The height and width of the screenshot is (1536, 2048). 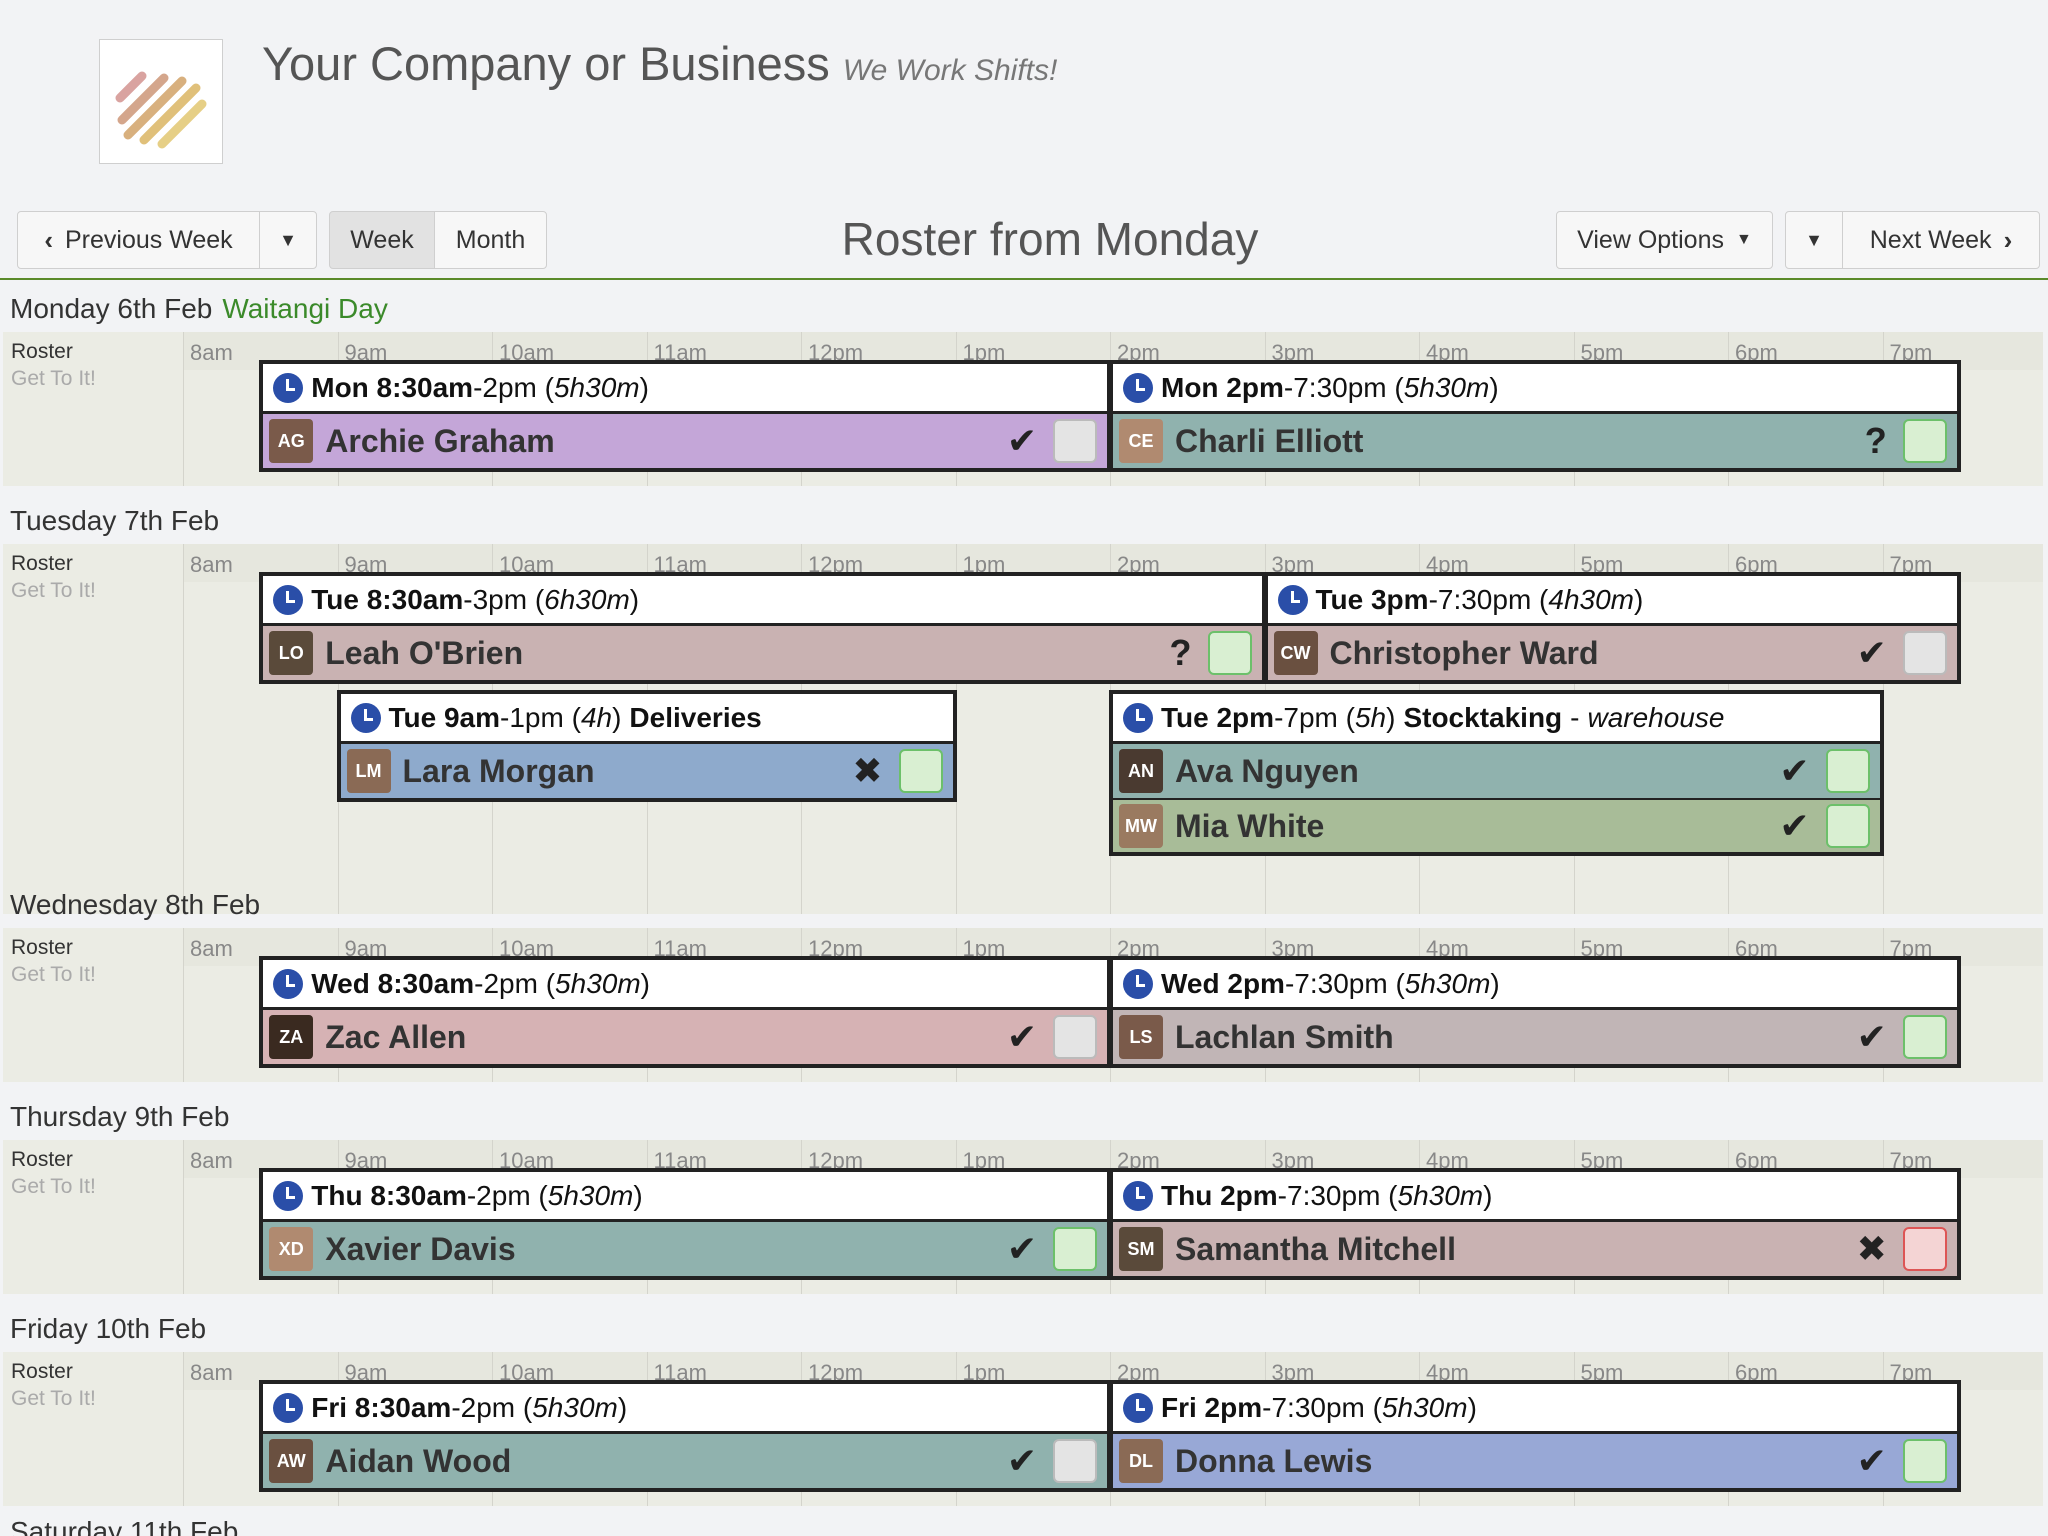 What do you see at coordinates (646, 771) in the screenshot?
I see `staff-row: LM Lara Morgan ✖` at bounding box center [646, 771].